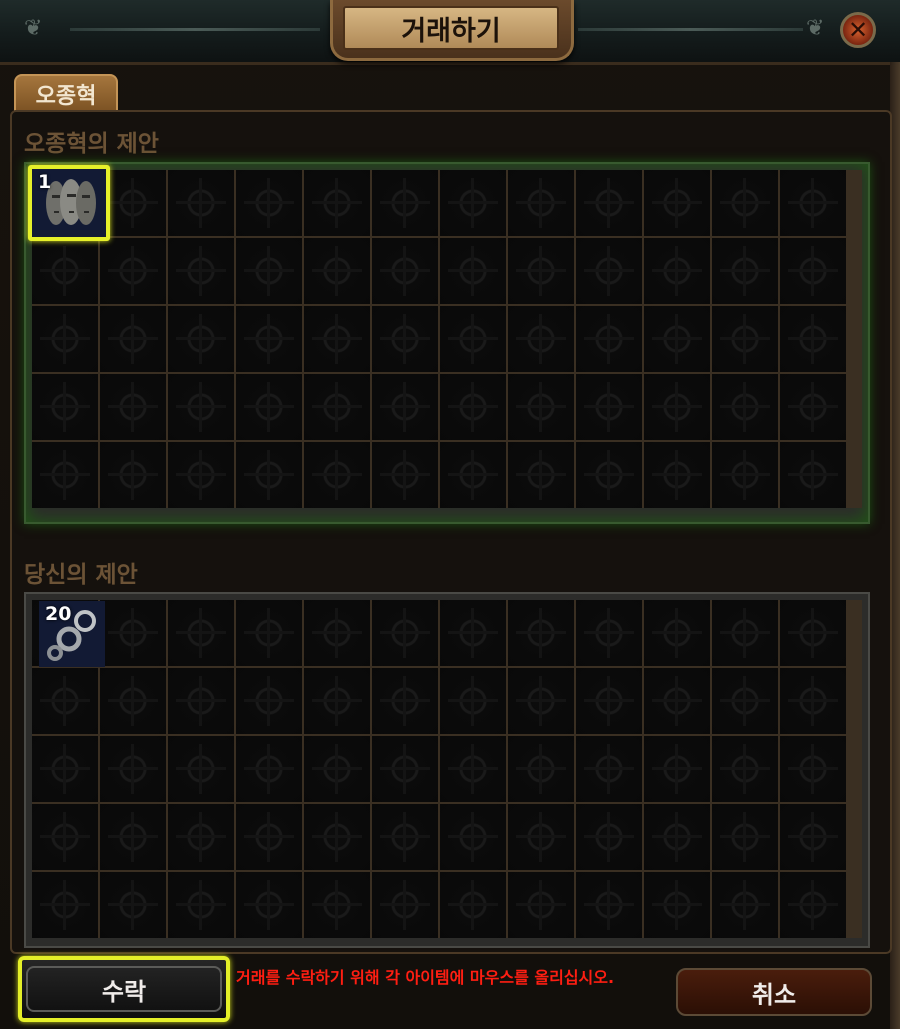  What do you see at coordinates (858, 30) in the screenshot?
I see `close-icon: ✕` at bounding box center [858, 30].